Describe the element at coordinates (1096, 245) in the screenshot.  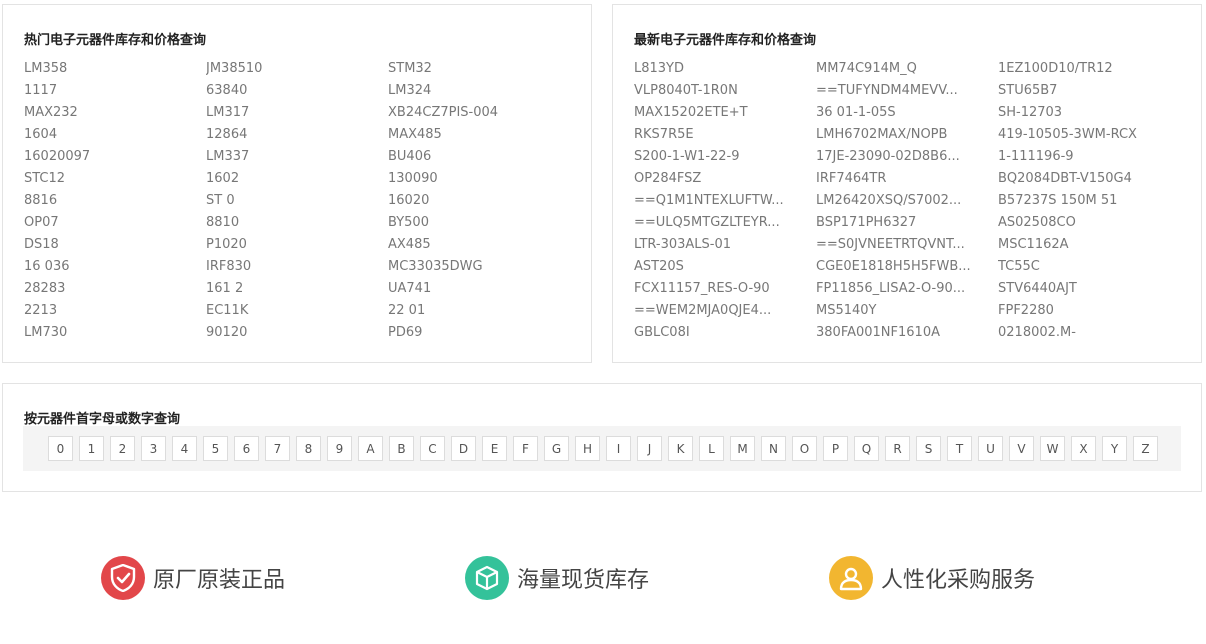
I see `latest-part-link: MSC1162A` at that location.